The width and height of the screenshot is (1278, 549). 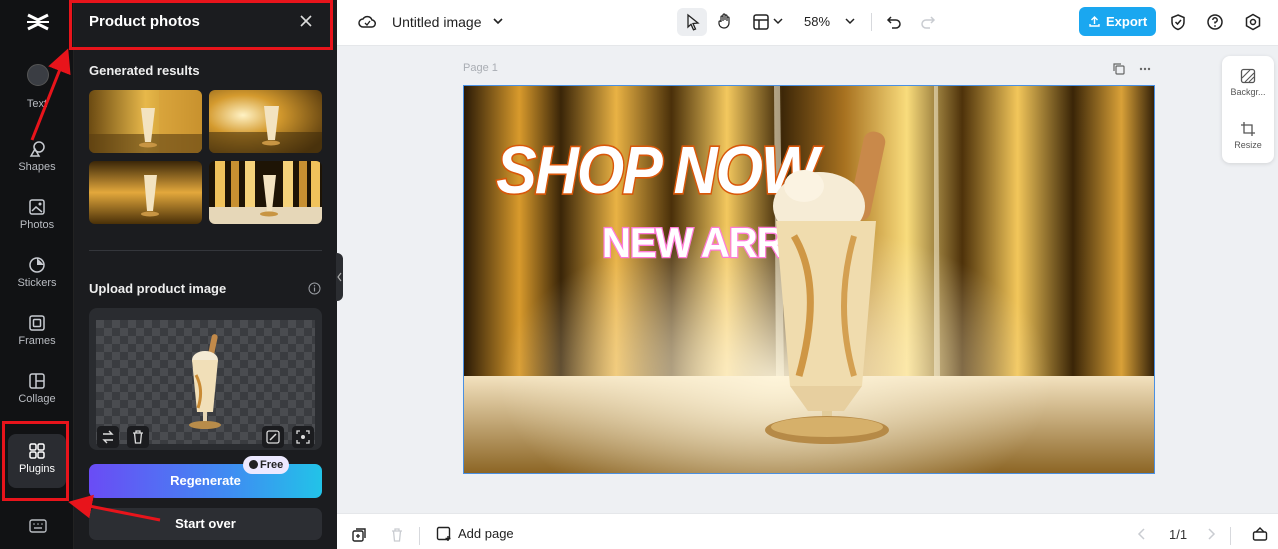 I want to click on rail-item-photos: Photos, so click(x=37, y=223).